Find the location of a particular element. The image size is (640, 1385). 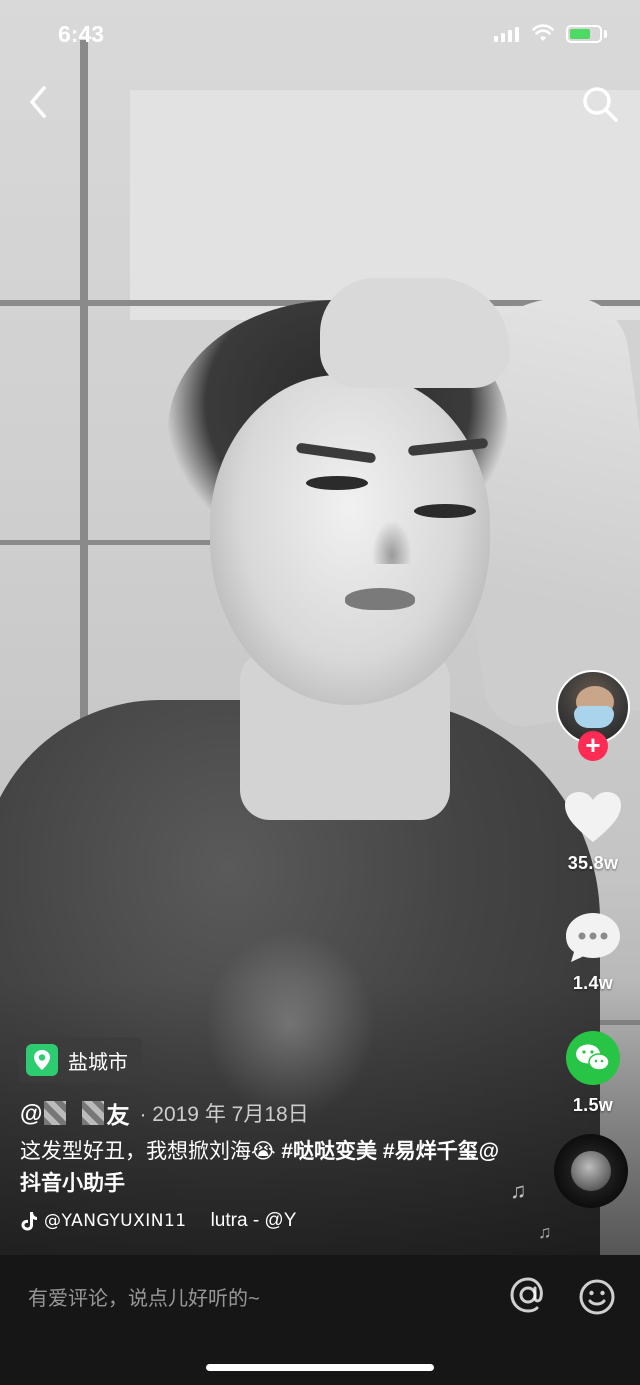

author-name-prefix: @ is located at coordinates (31, 1112).